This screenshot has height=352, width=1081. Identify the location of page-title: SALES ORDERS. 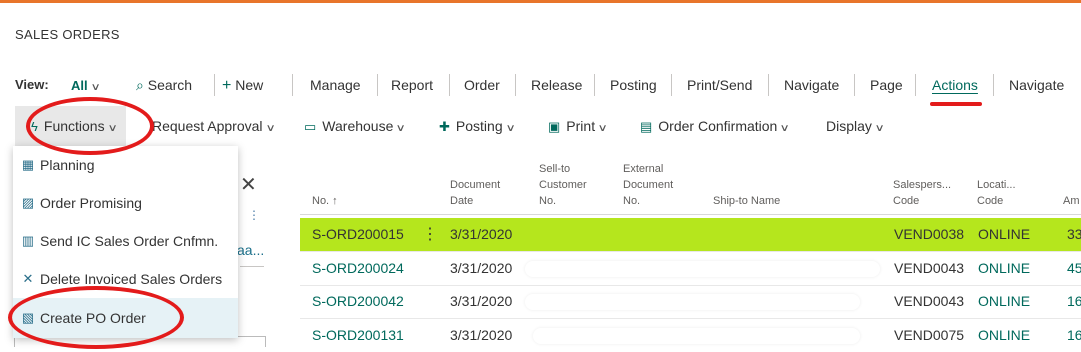
(67, 34).